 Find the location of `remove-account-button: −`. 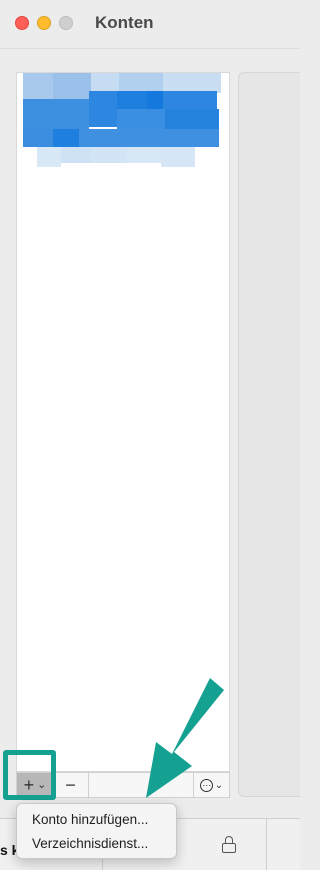

remove-account-button: − is located at coordinates (71, 785).